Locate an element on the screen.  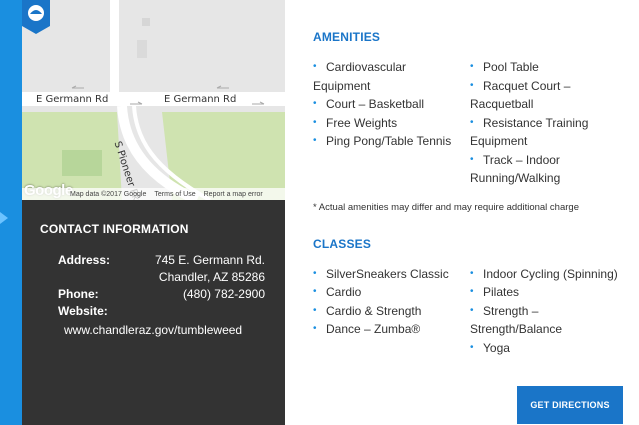
list-item: Cardio is located at coordinates (391, 292).